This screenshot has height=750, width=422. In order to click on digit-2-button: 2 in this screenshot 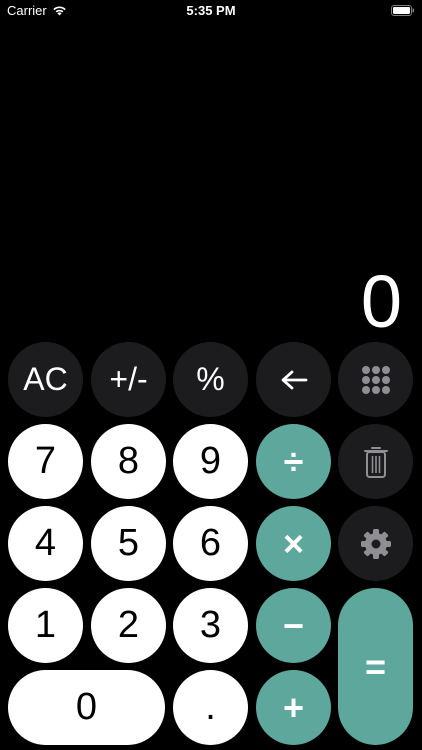, I will do `click(128, 625)`.